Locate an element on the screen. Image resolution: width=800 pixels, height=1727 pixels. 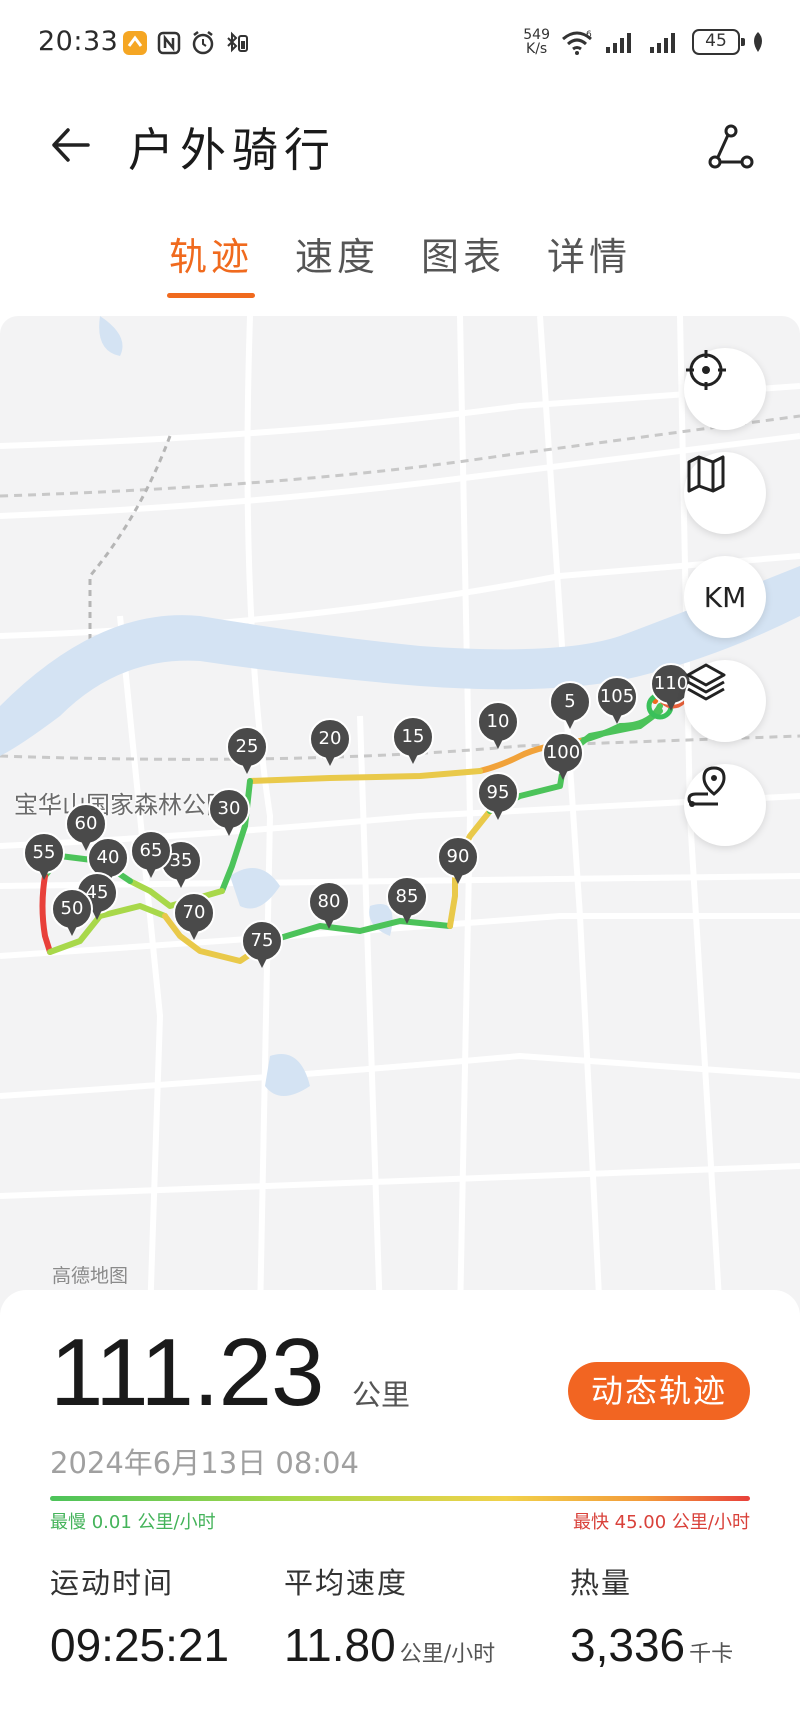
network-speed-value: 549 is located at coordinates (536, 35).